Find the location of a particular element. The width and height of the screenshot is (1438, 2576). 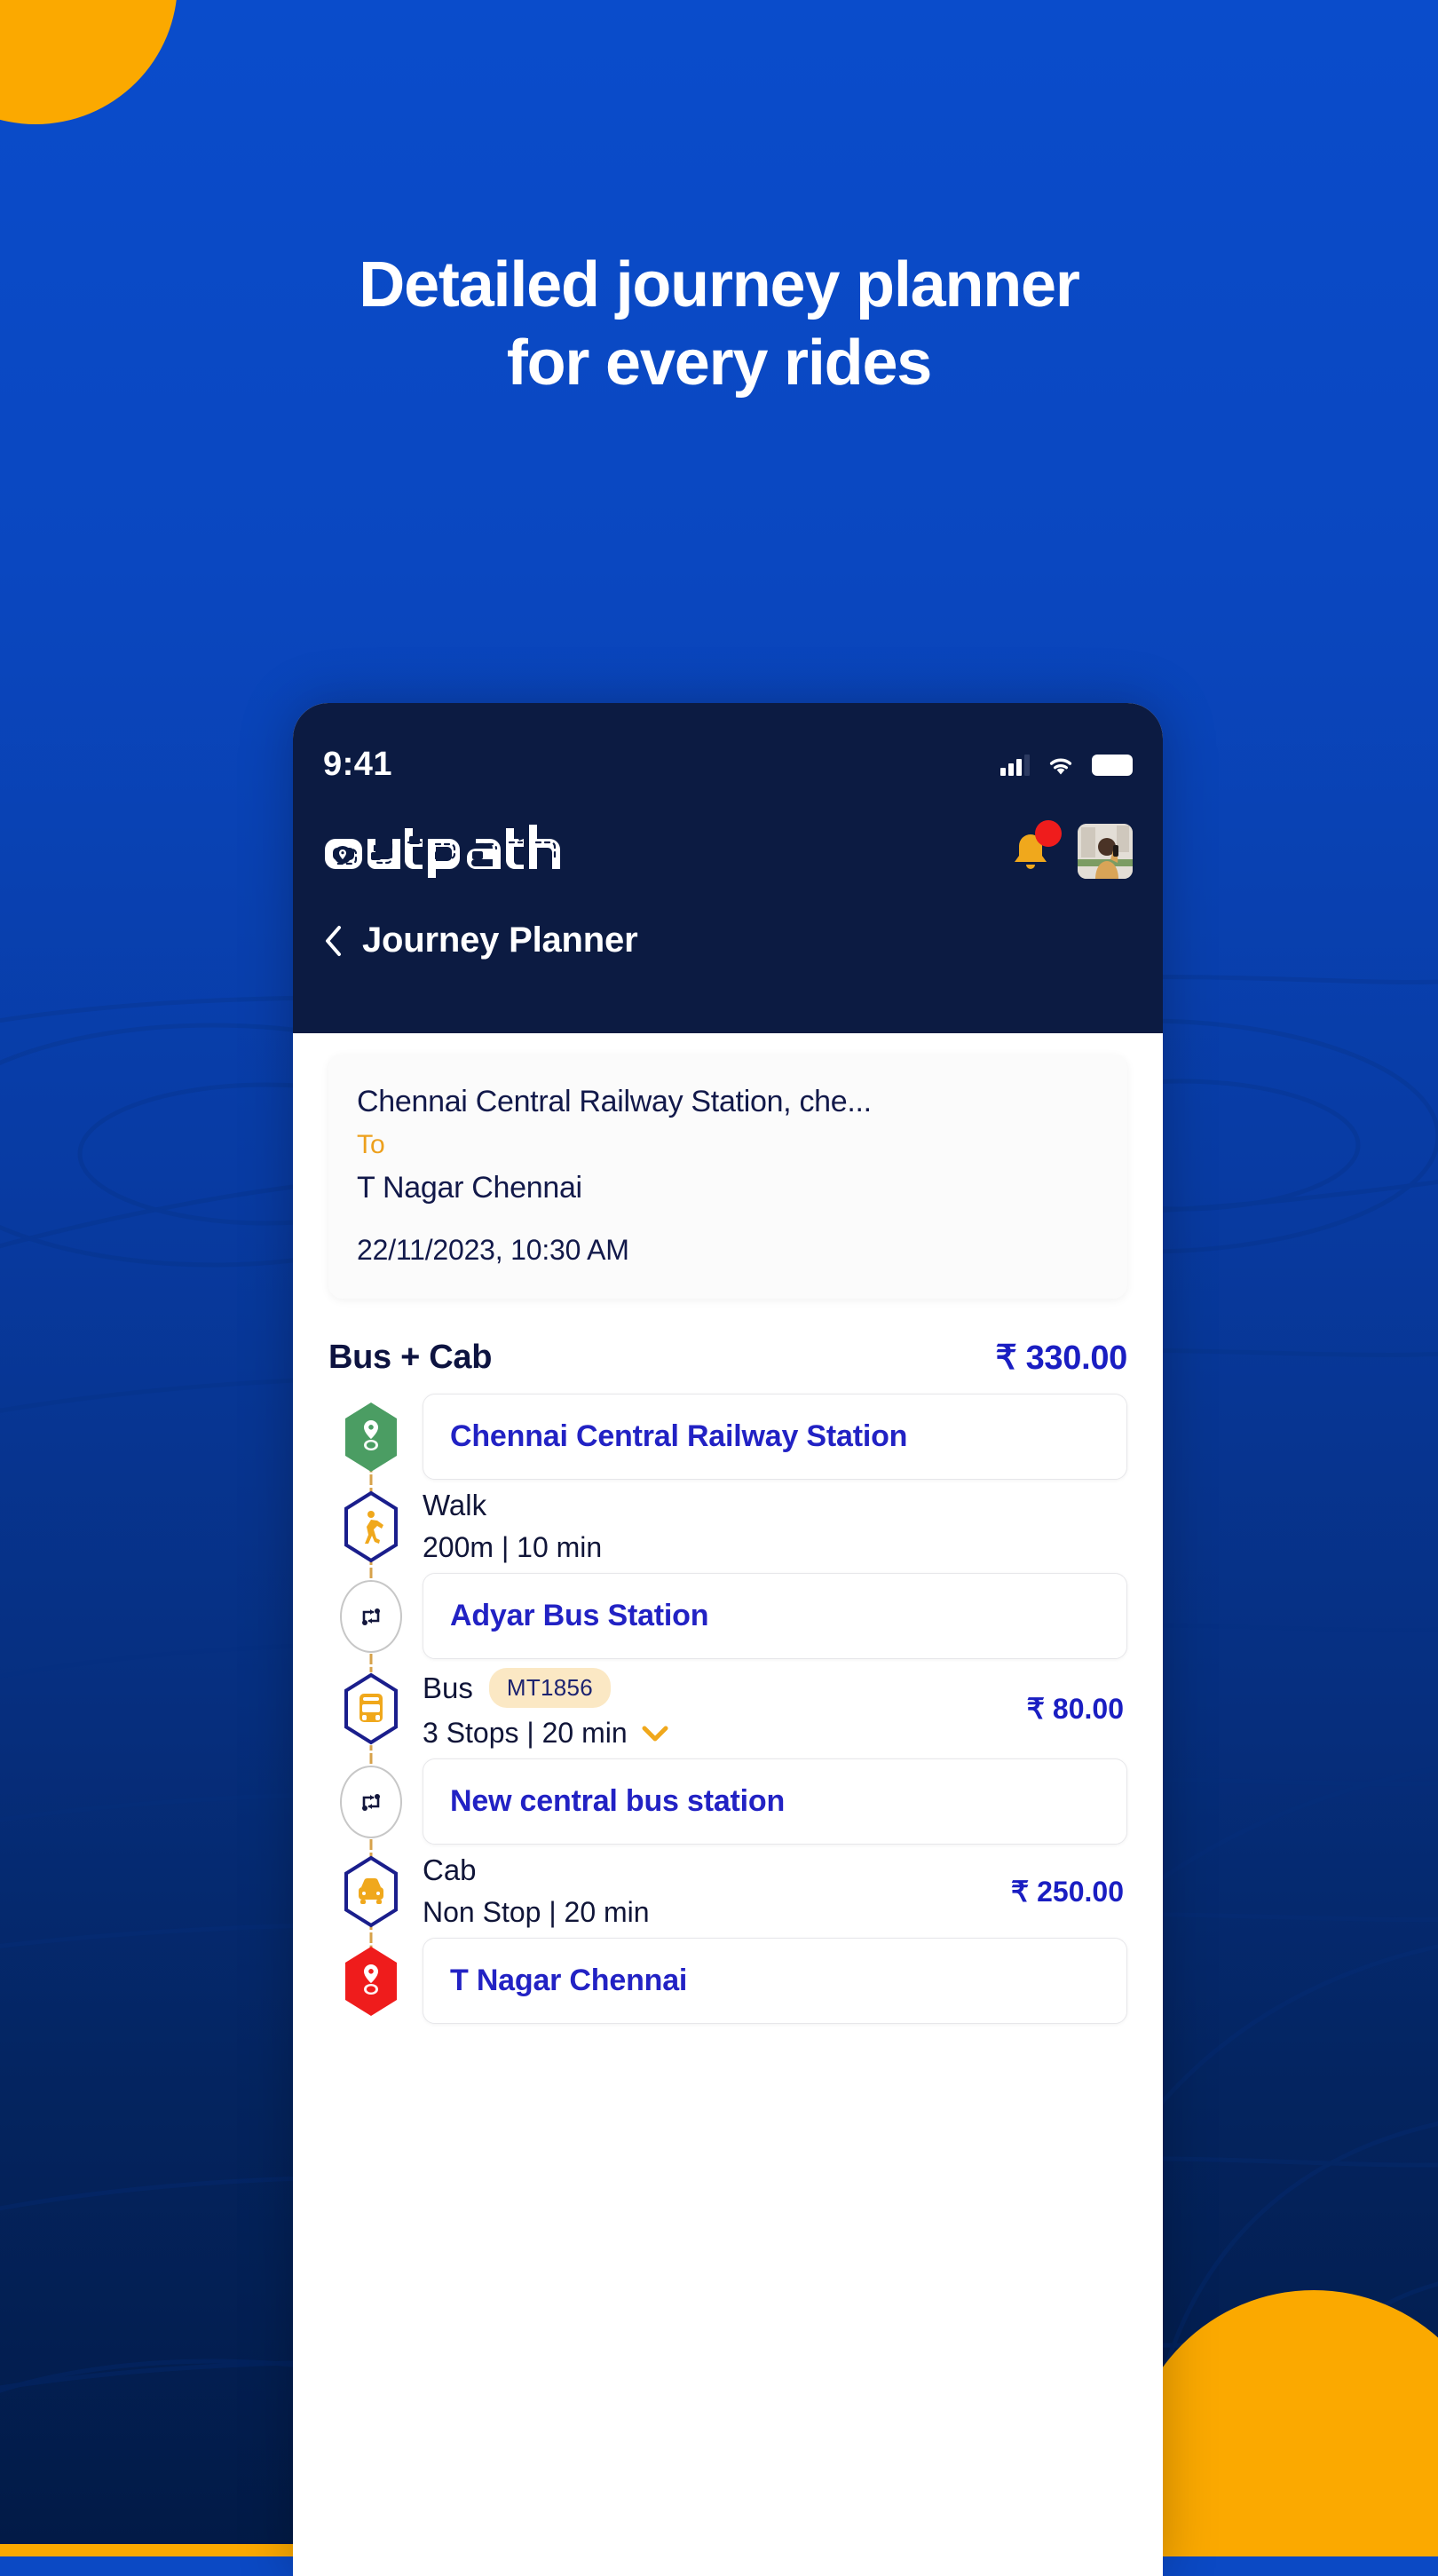

route-badge: MT1856 is located at coordinates (550, 1688).